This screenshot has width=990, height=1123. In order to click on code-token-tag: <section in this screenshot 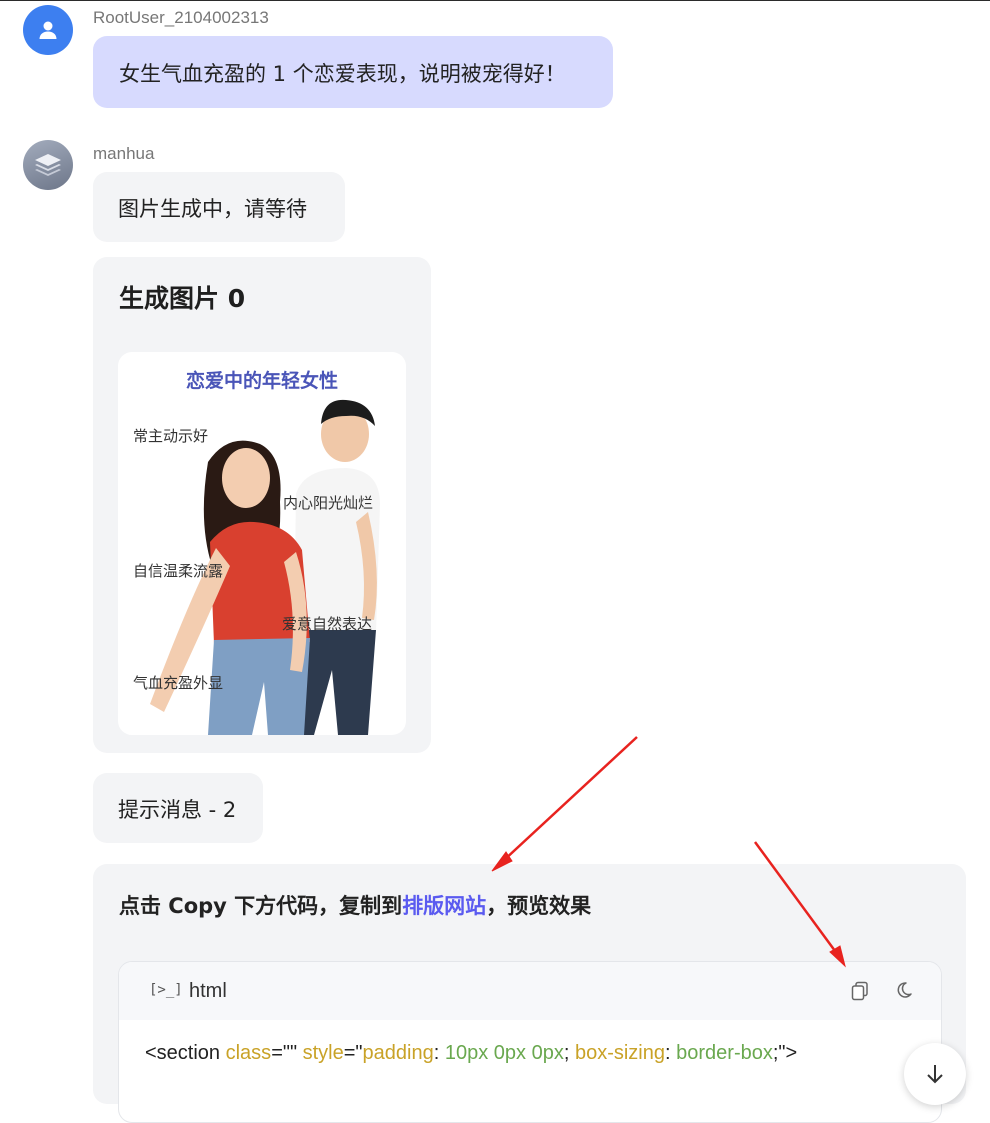, I will do `click(185, 1053)`.